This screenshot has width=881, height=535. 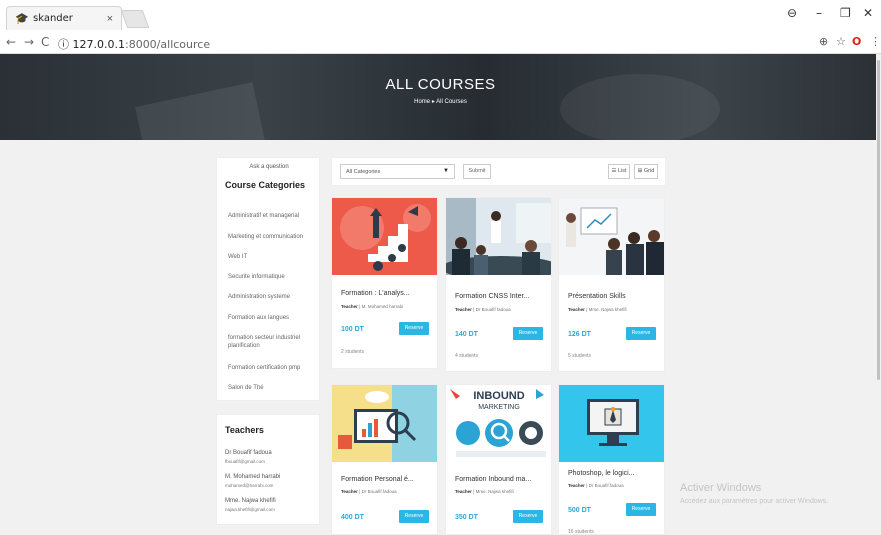 I want to click on url-field: ⓘ 127.0.0.1:8000/allcource, so click(x=134, y=44).